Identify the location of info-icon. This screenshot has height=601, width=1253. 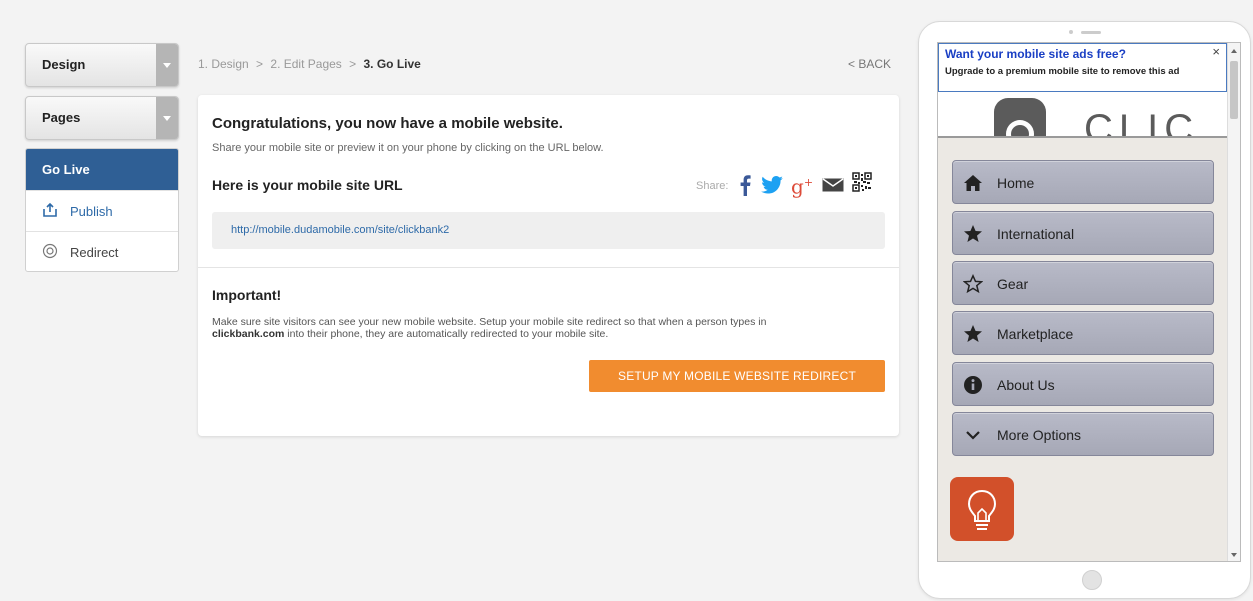
(973, 385).